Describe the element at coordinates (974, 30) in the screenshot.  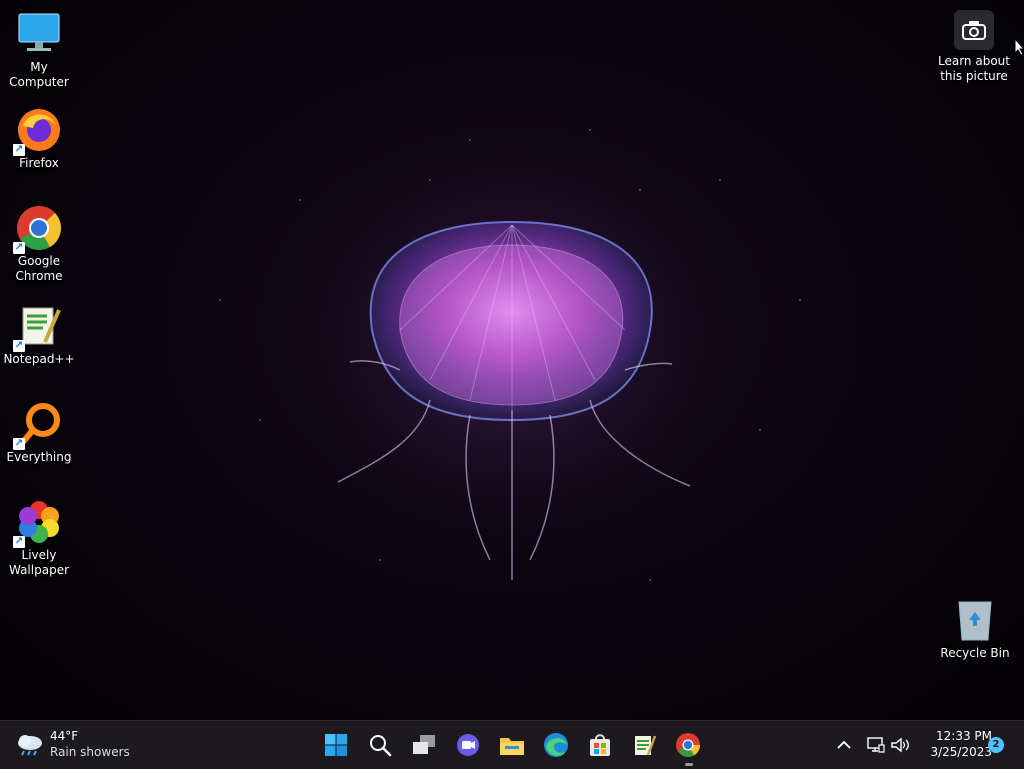
I see `camera-icon` at that location.